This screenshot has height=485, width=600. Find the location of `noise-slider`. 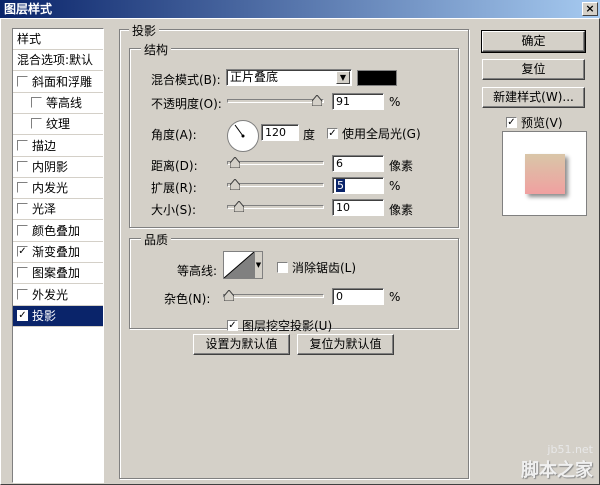

noise-slider is located at coordinates (273, 295).